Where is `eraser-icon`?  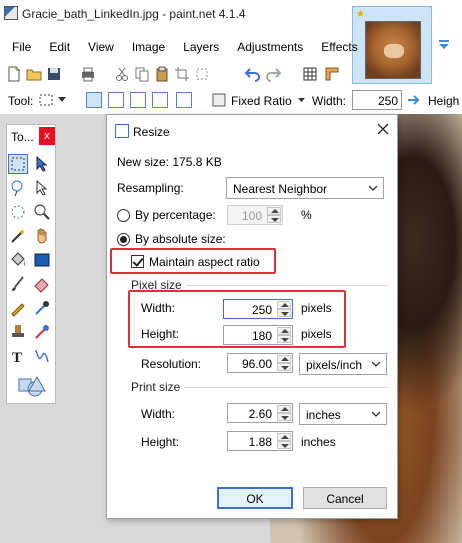 eraser-icon is located at coordinates (42, 284).